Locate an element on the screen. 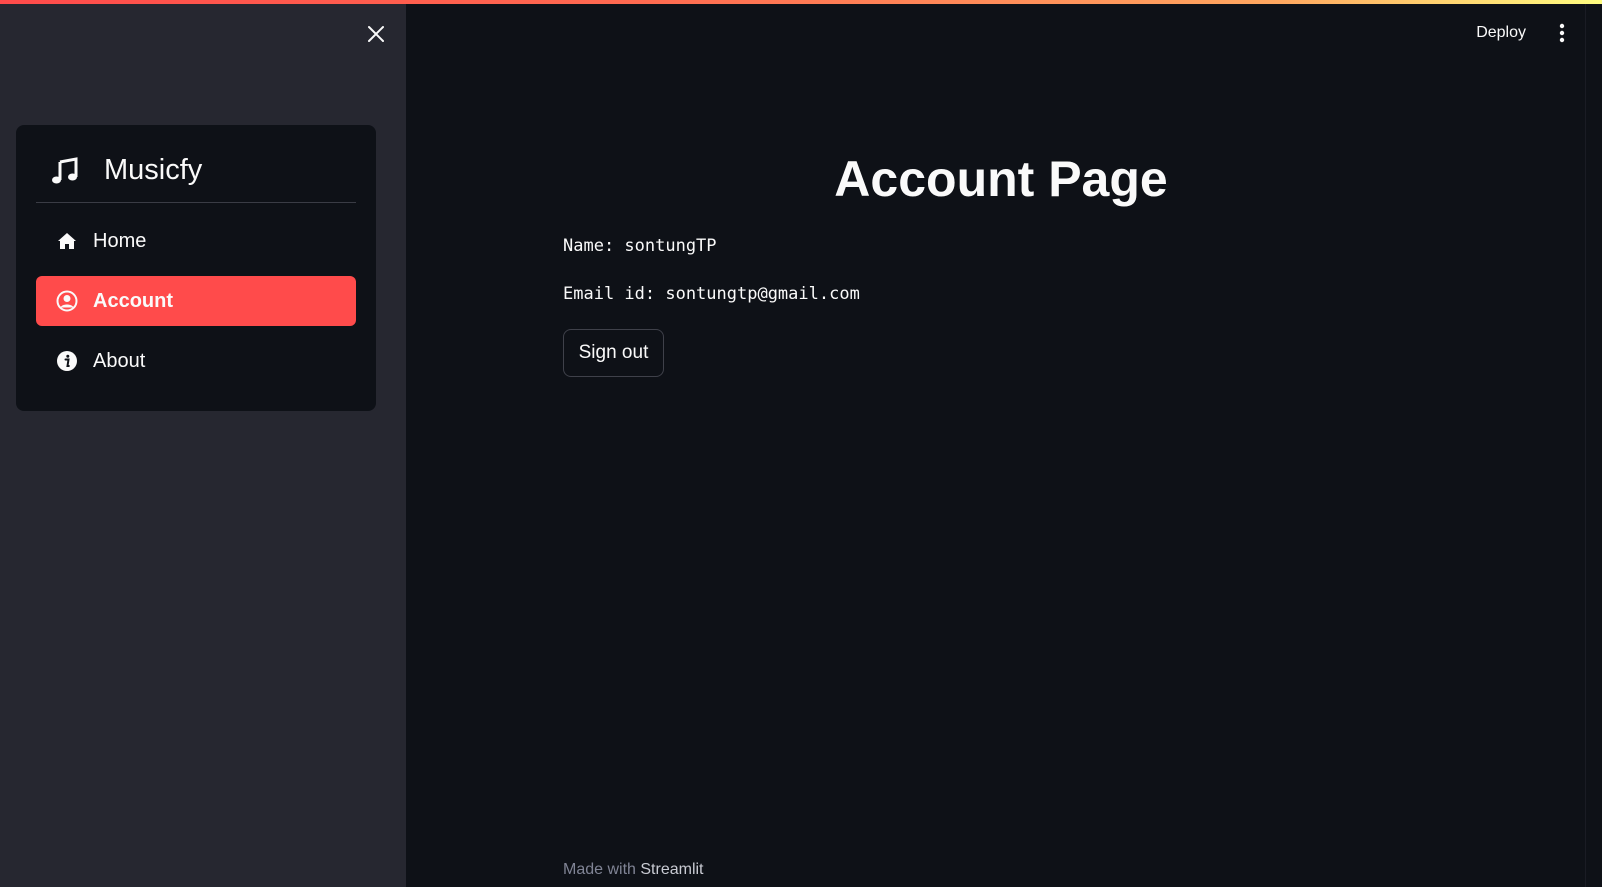 The image size is (1602, 887). nav-item-account: Account is located at coordinates (196, 301).